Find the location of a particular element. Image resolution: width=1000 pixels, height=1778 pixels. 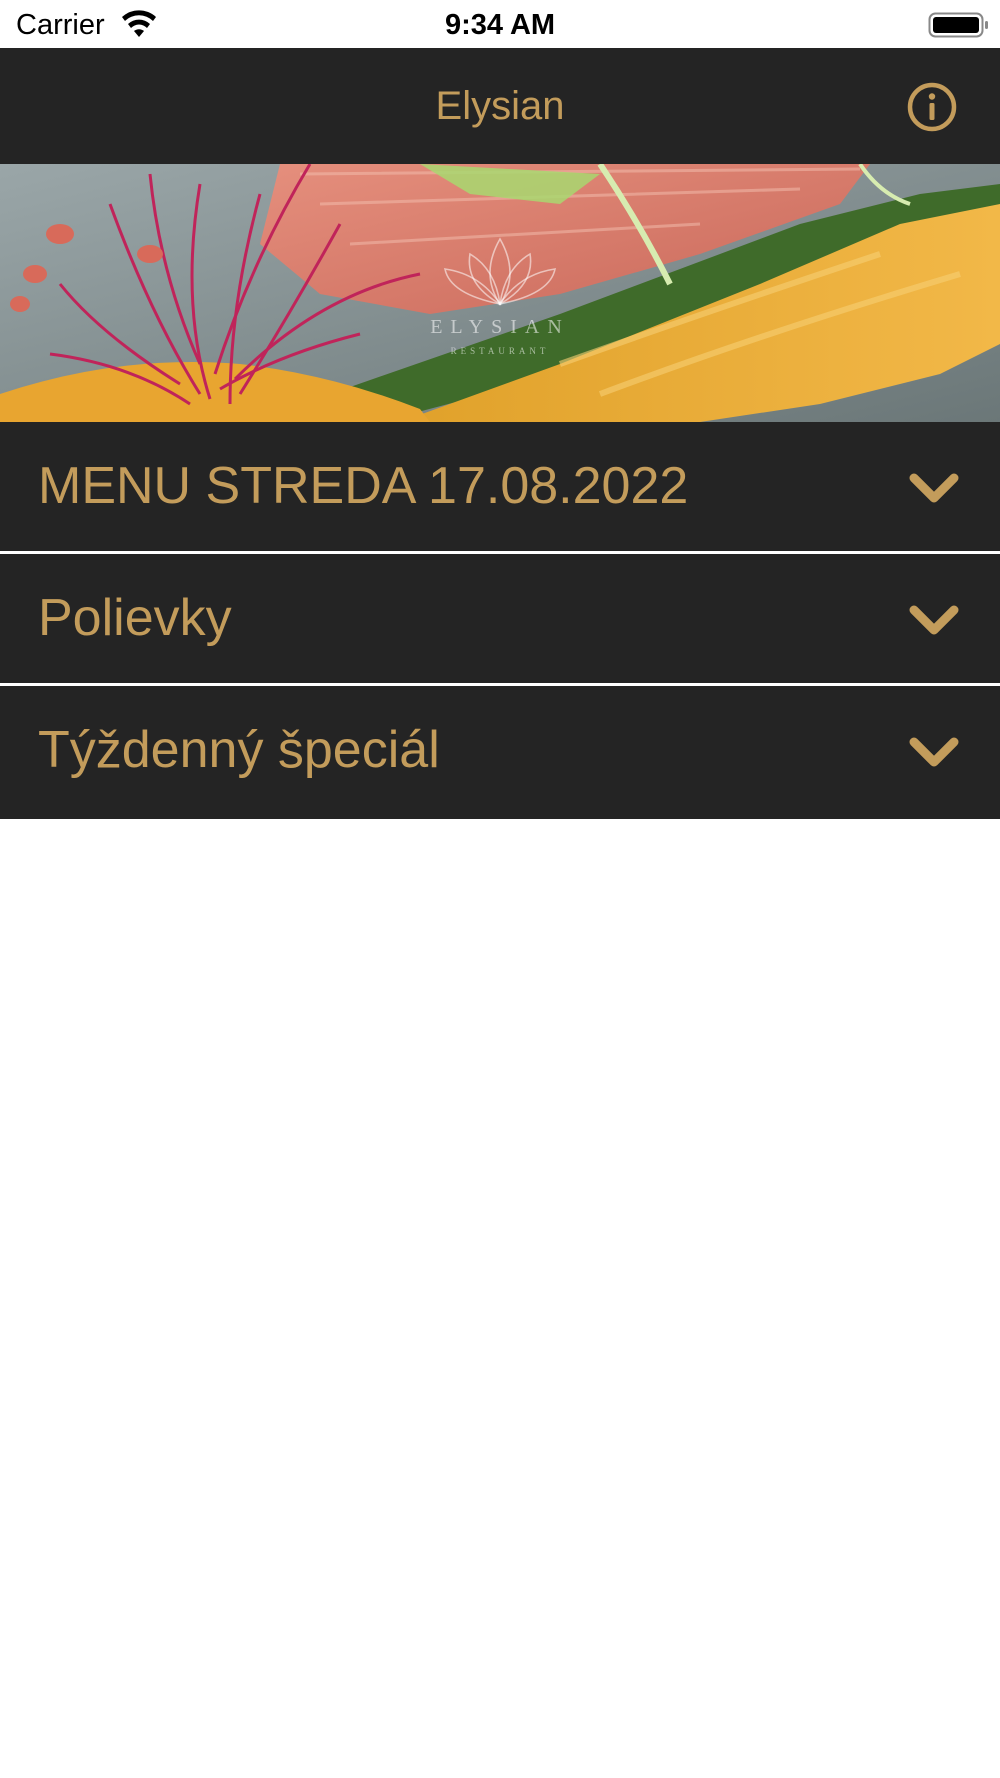

status-bar: Carrier 9:34 AM is located at coordinates (500, 24).